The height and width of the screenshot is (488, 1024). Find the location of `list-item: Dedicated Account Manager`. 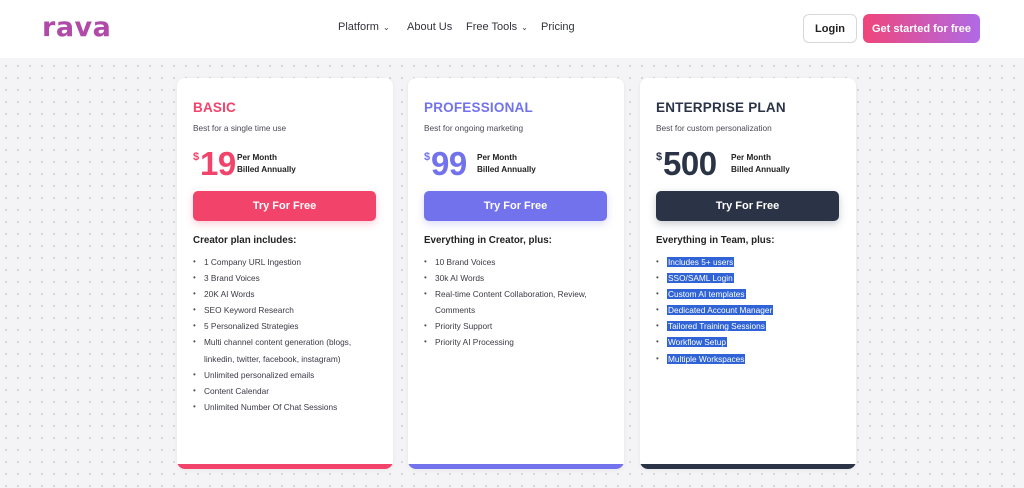

list-item: Dedicated Account Manager is located at coordinates (751, 310).